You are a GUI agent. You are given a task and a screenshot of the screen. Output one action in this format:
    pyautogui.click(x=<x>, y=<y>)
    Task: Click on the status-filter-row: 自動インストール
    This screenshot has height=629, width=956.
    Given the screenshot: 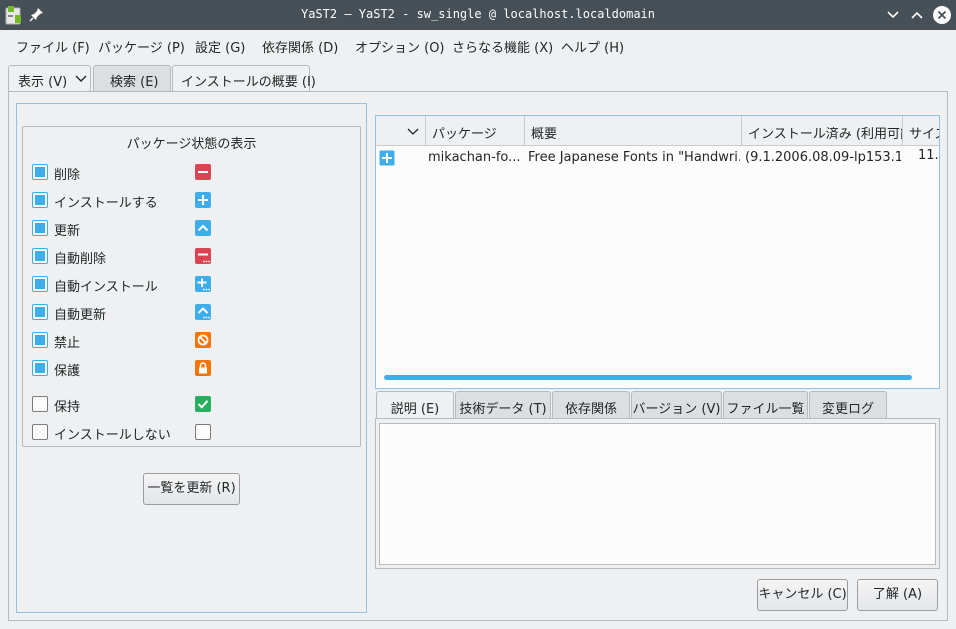 What is the action you would take?
    pyautogui.click(x=192, y=286)
    